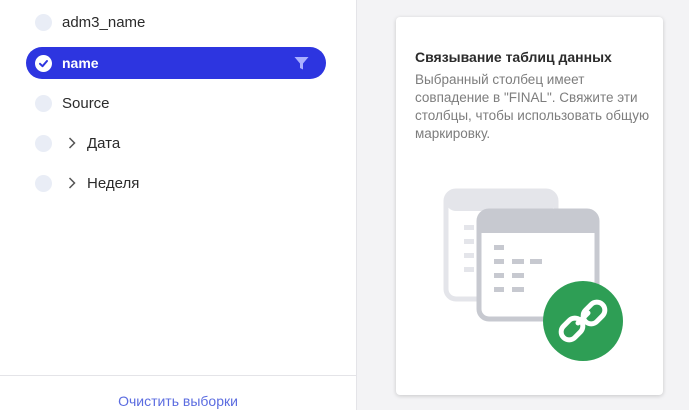 Image resolution: width=689 pixels, height=410 pixels. What do you see at coordinates (178, 375) in the screenshot?
I see `footer-divider` at bounding box center [178, 375].